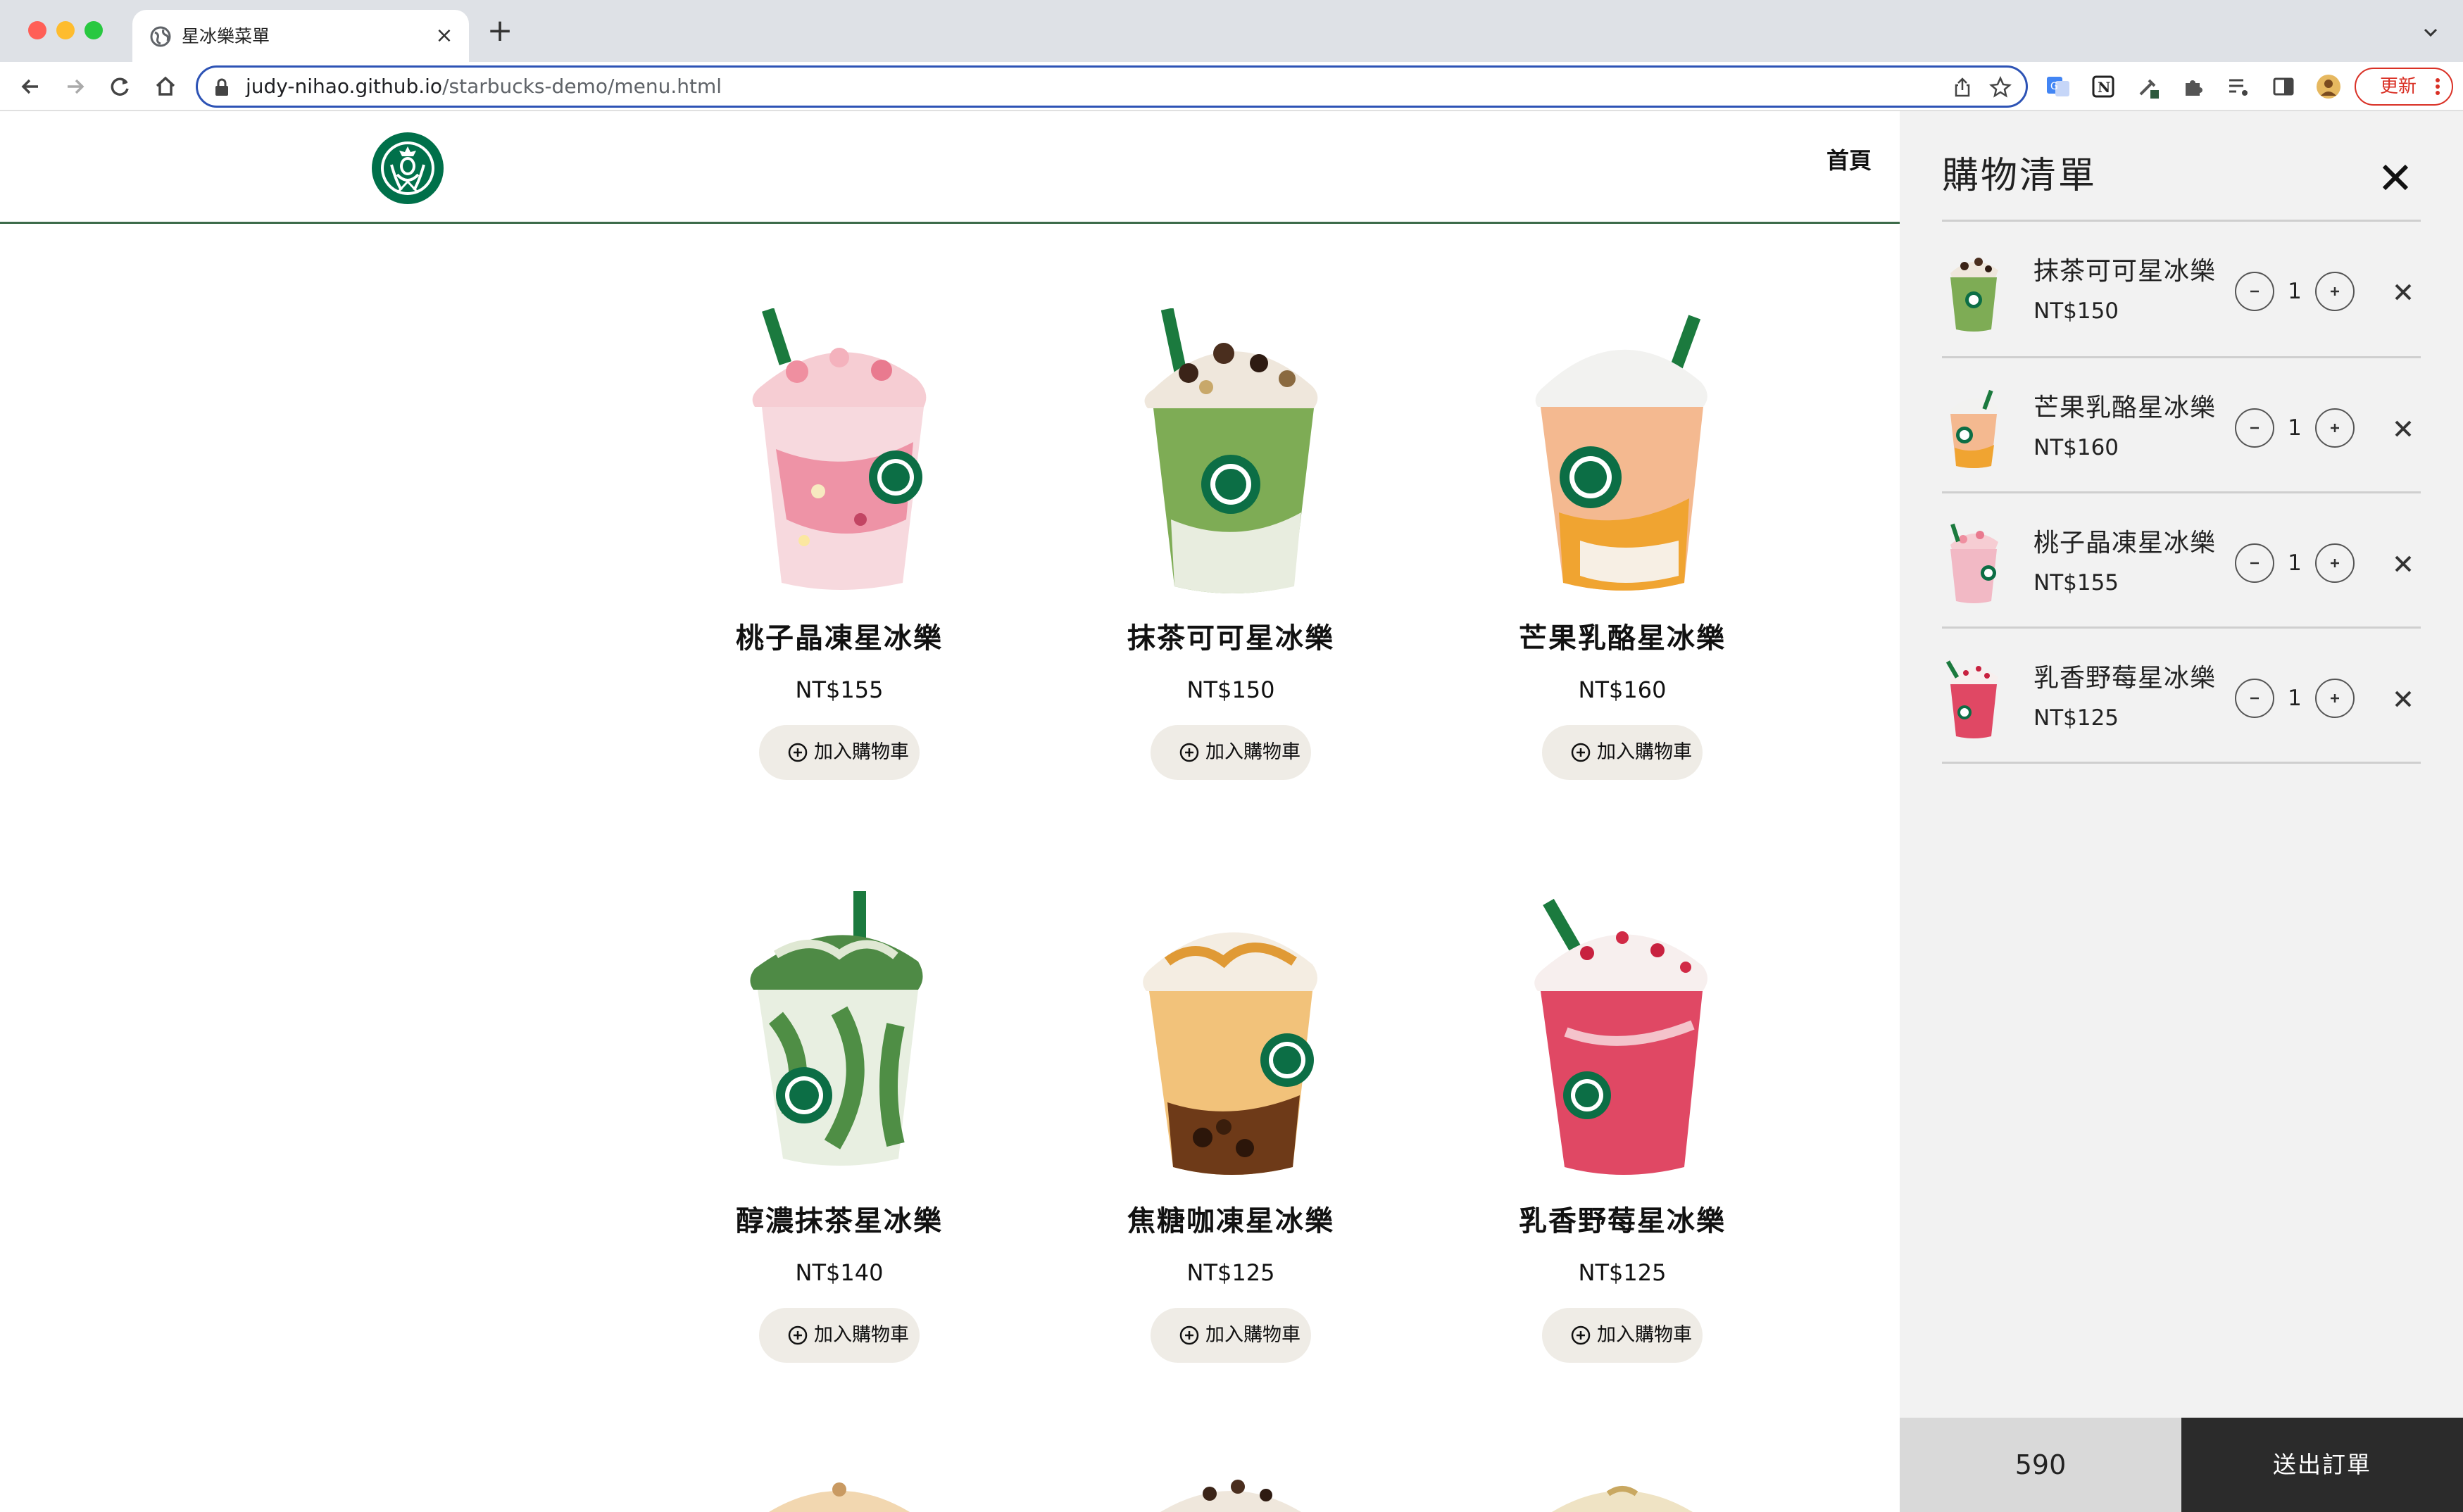  I want to click on submit-order-button: 送出訂單, so click(2322, 1465).